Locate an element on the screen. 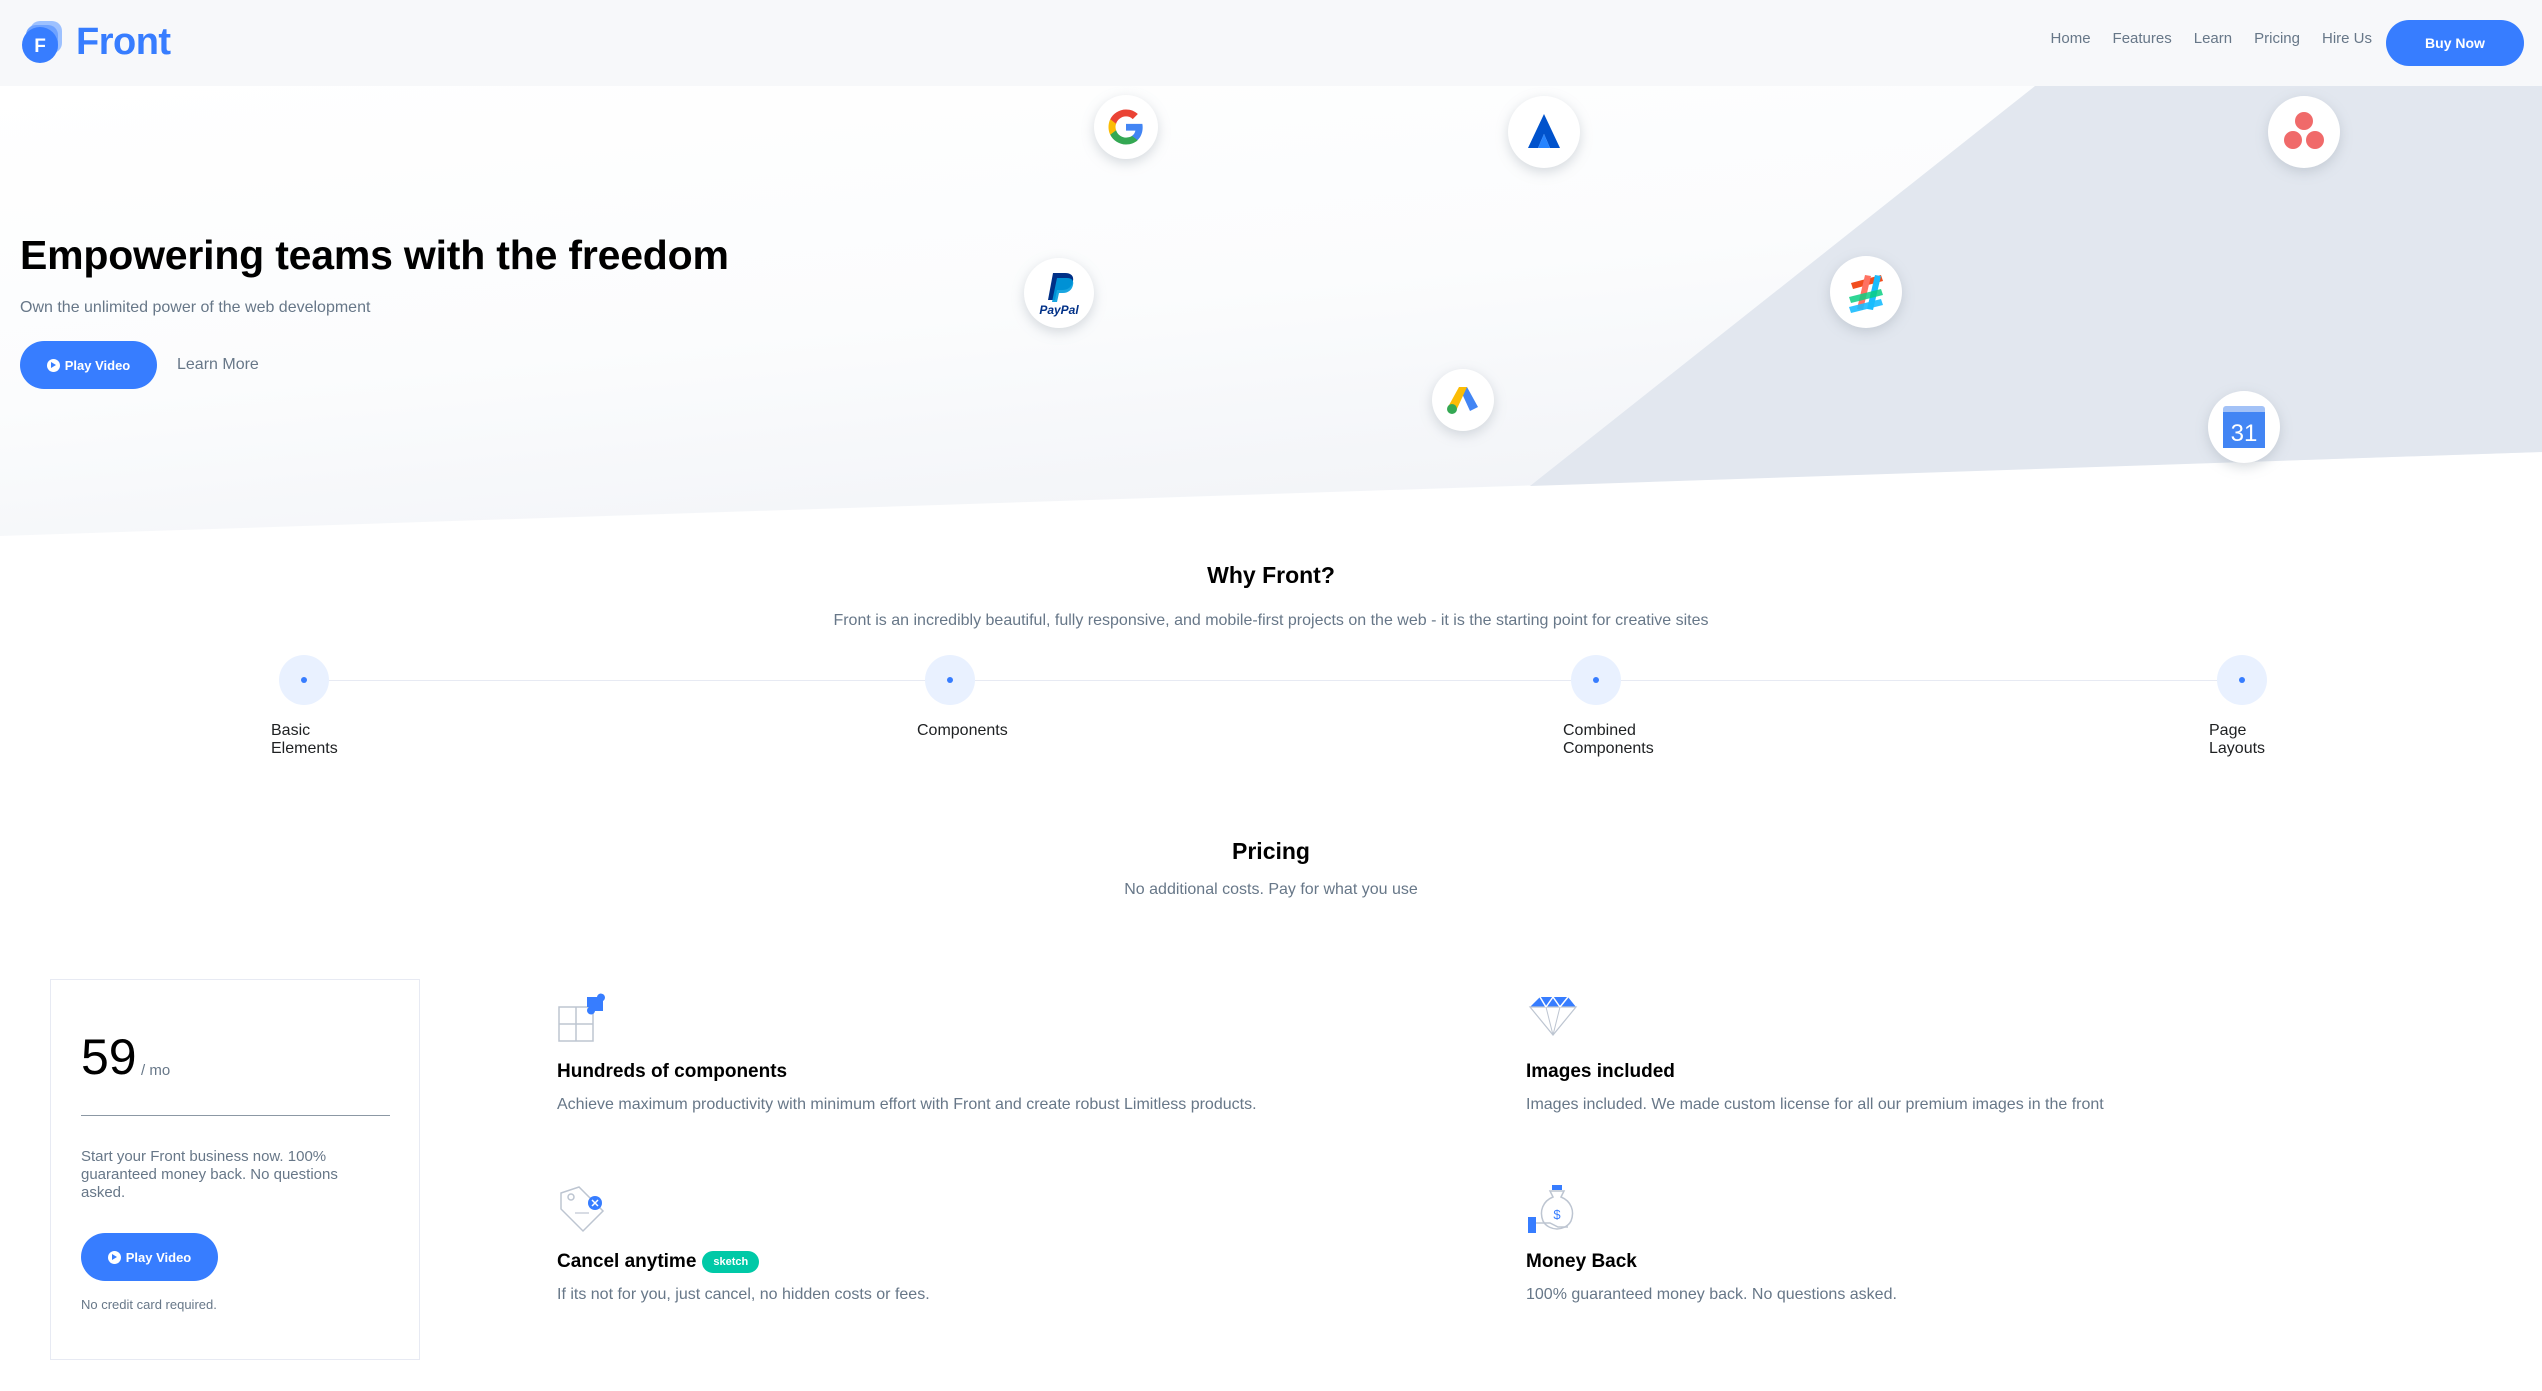  pricing-title: Pricing is located at coordinates (1271, 851).